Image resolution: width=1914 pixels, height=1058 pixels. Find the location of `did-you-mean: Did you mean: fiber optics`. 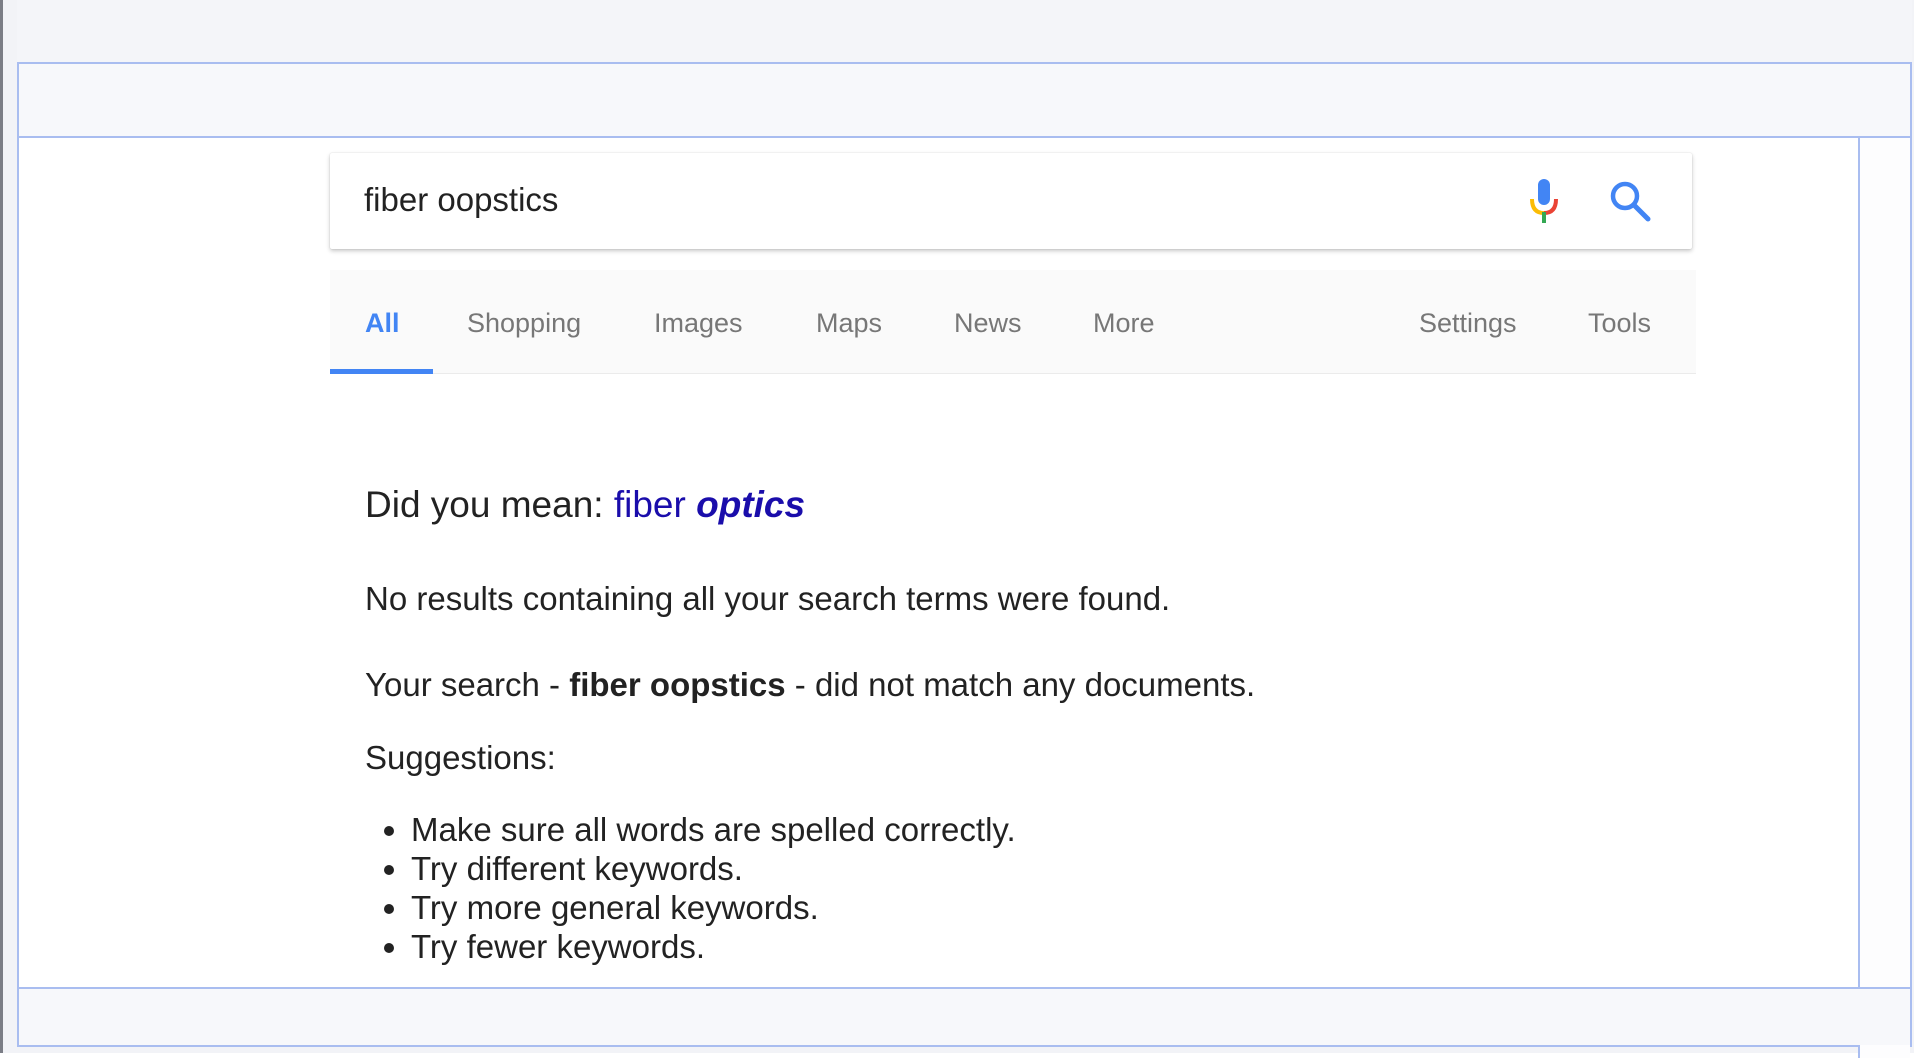

did-you-mean: Did you mean: fiber optics is located at coordinates (585, 505).